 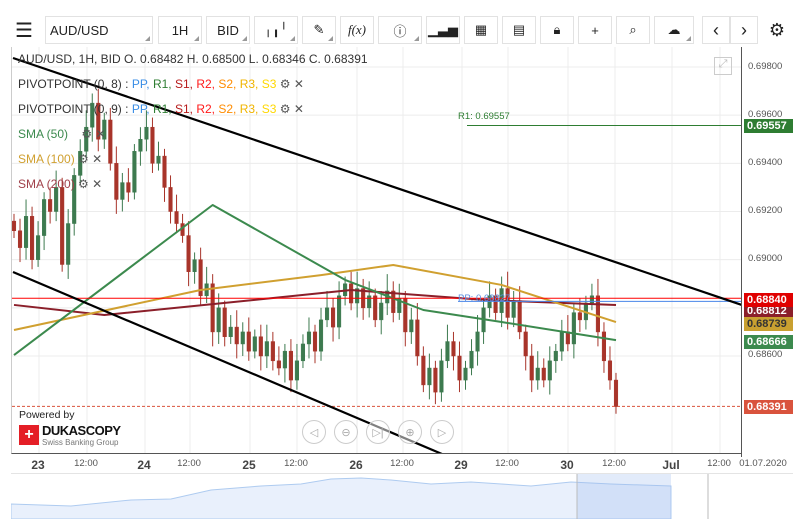 I want to click on magnifier-icon: ⌕, so click(x=633, y=29).